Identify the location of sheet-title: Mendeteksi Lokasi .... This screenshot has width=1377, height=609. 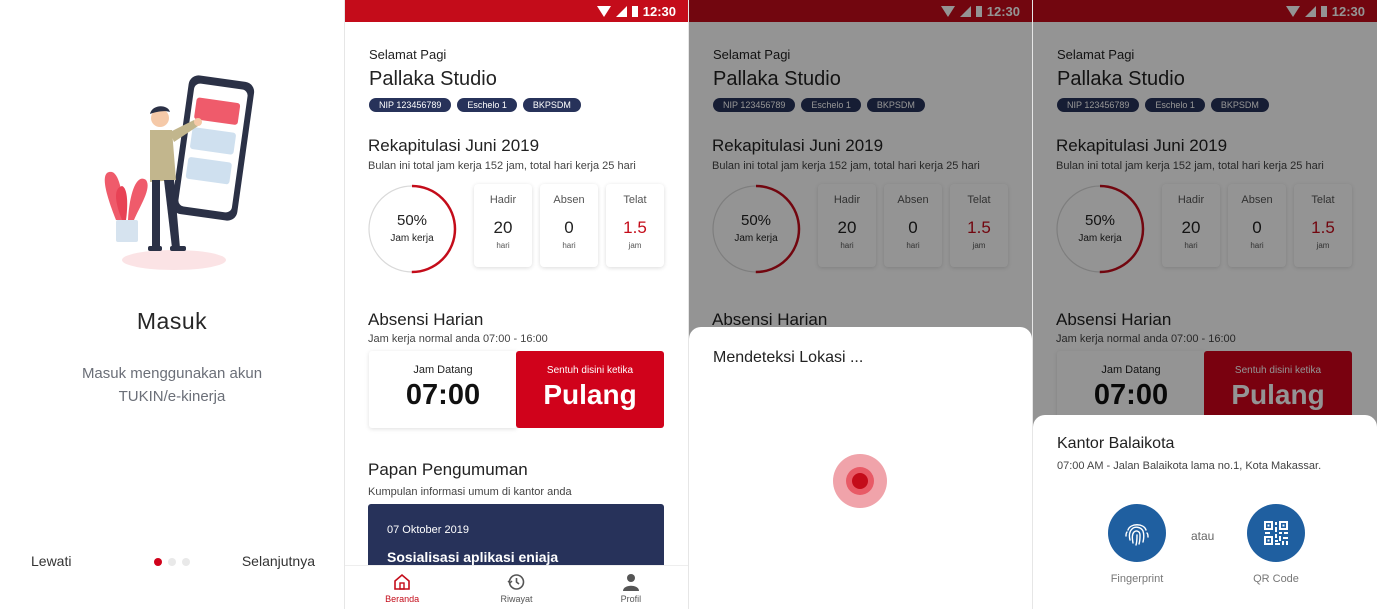
(788, 357).